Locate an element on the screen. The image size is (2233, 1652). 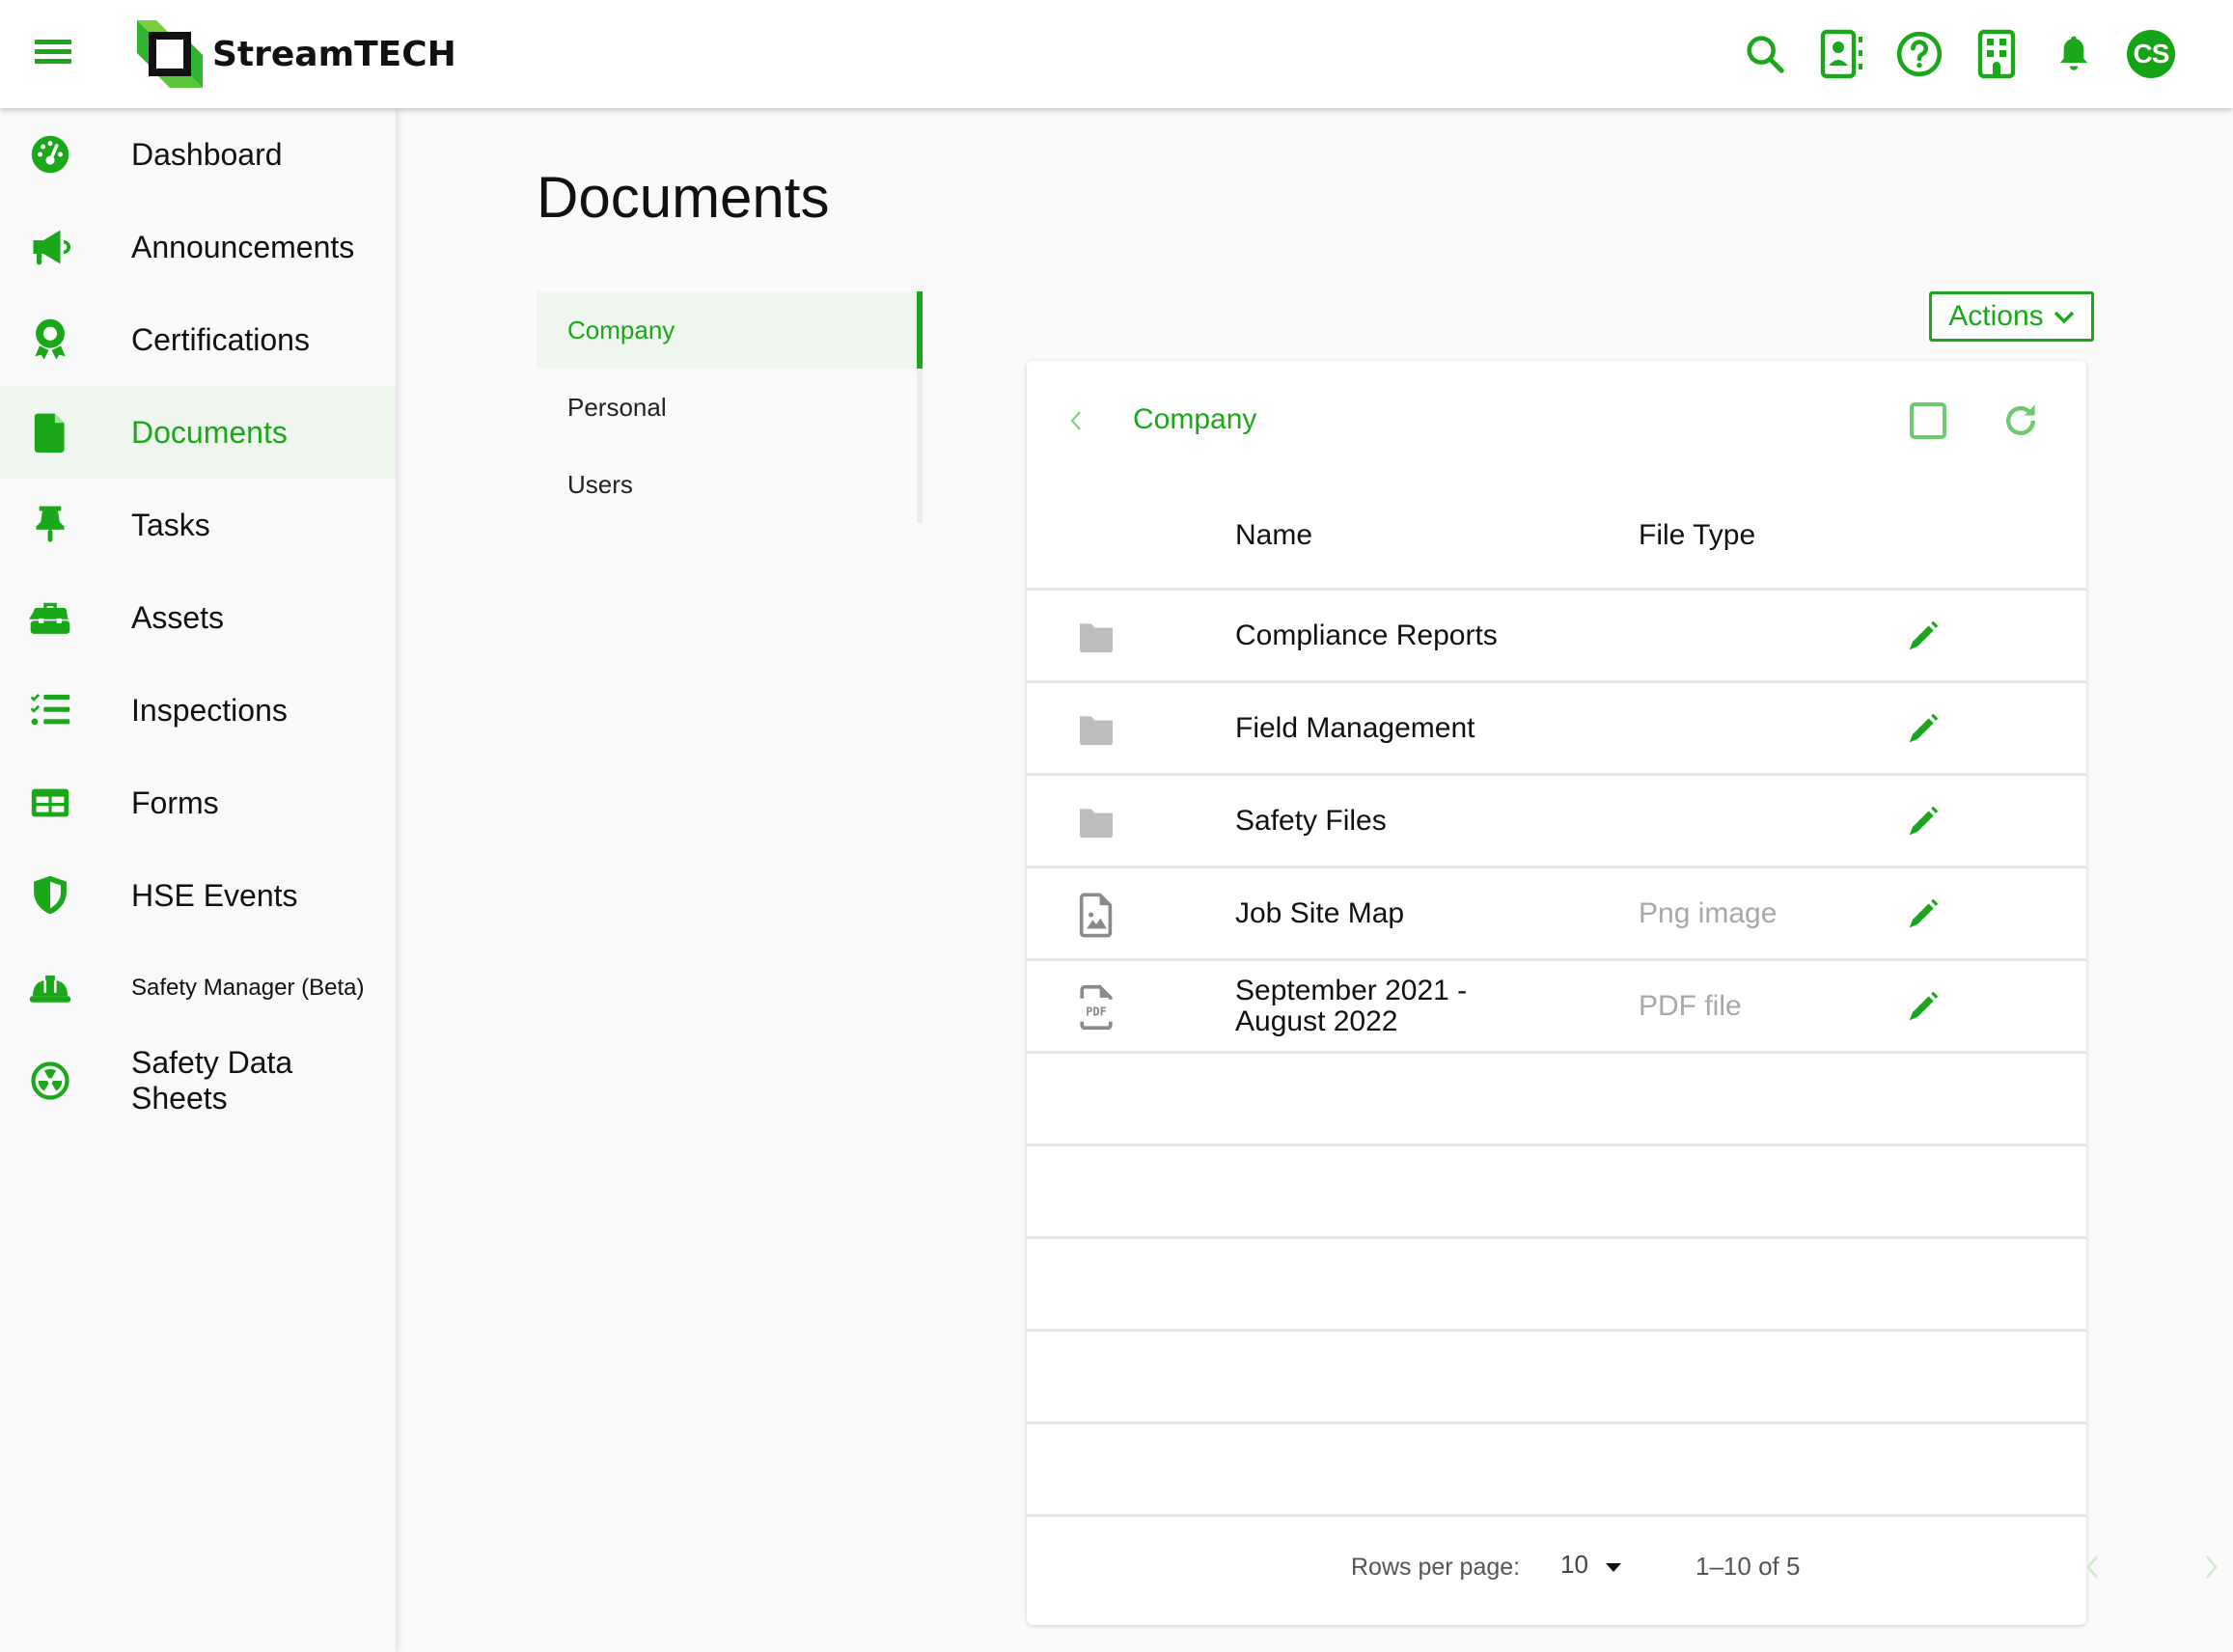
contacts-icon is located at coordinates (1842, 54).